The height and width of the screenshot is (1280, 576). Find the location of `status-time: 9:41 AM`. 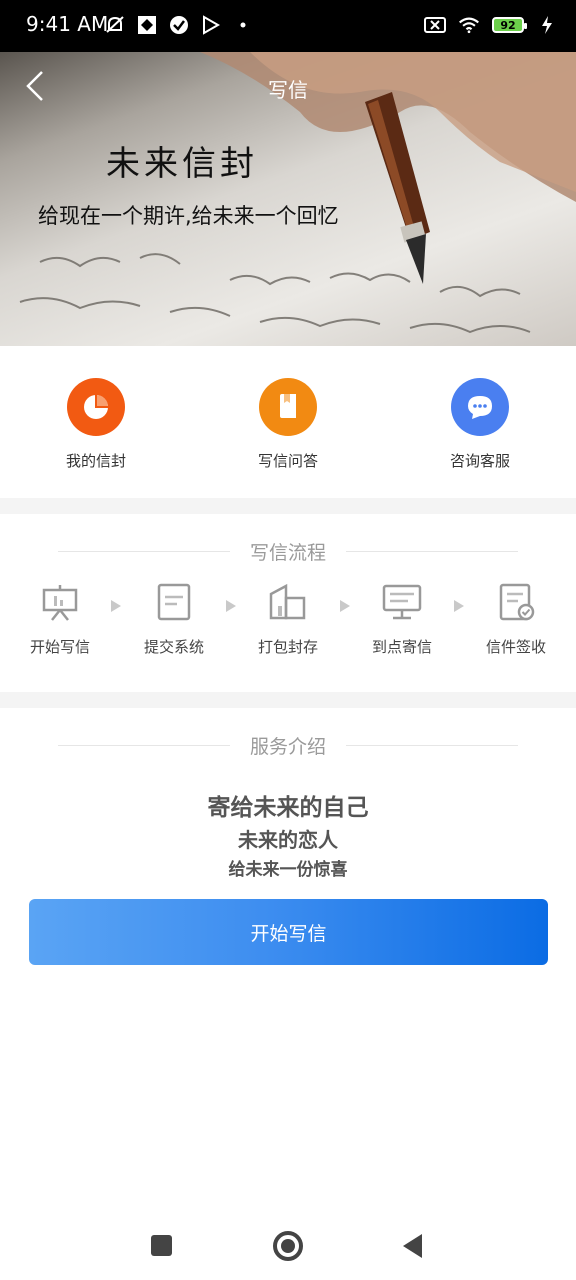

status-time: 9:41 AM is located at coordinates (67, 24).